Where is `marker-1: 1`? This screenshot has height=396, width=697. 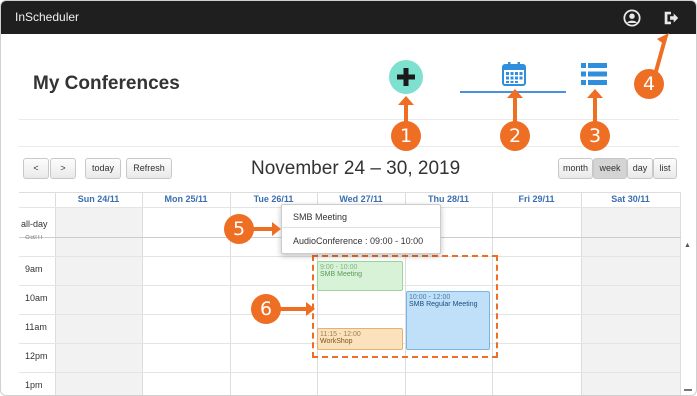 marker-1: 1 is located at coordinates (406, 136).